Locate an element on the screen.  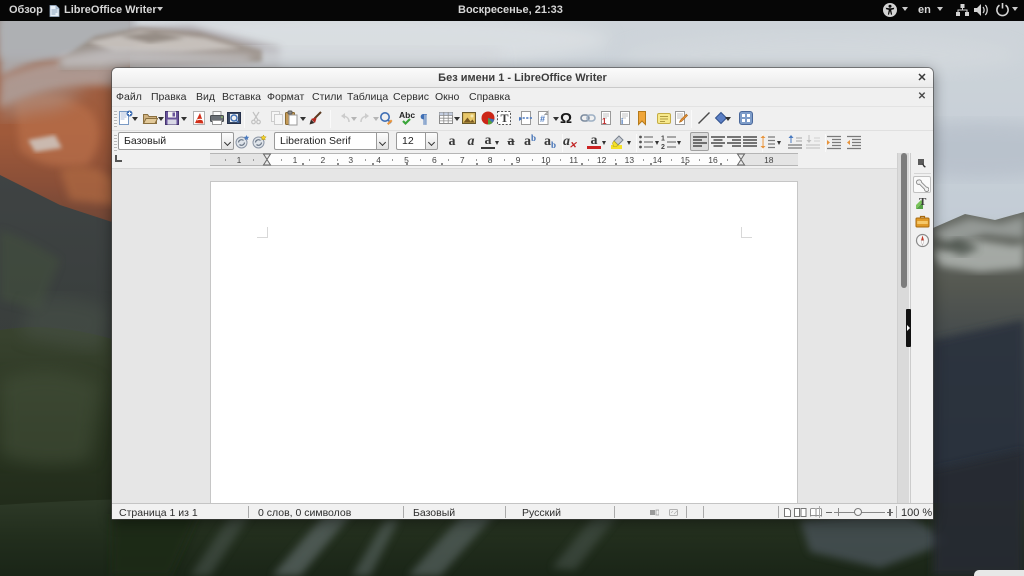
svg-text: i is located at coordinates (622, 121).